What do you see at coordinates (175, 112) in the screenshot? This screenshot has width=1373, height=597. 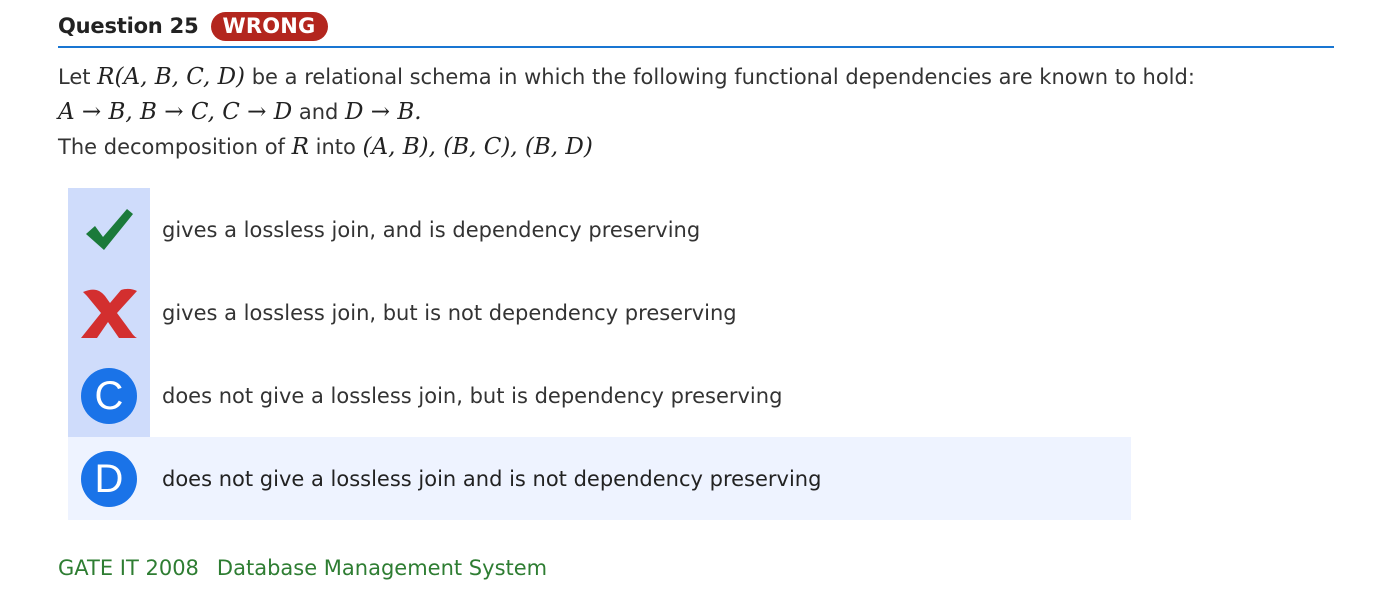 I see `math-dependencies: A → B, B → C, C → D` at bounding box center [175, 112].